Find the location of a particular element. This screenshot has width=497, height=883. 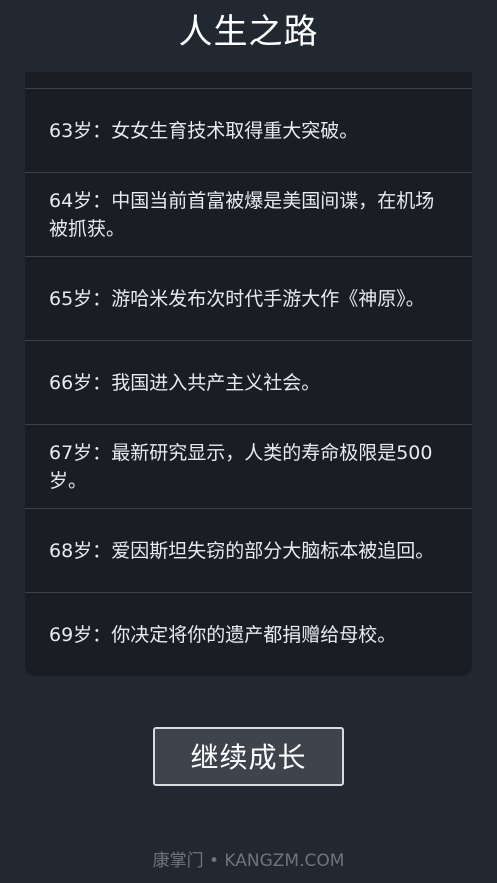

continue-growing-button: 继续成长 is located at coordinates (248, 756).